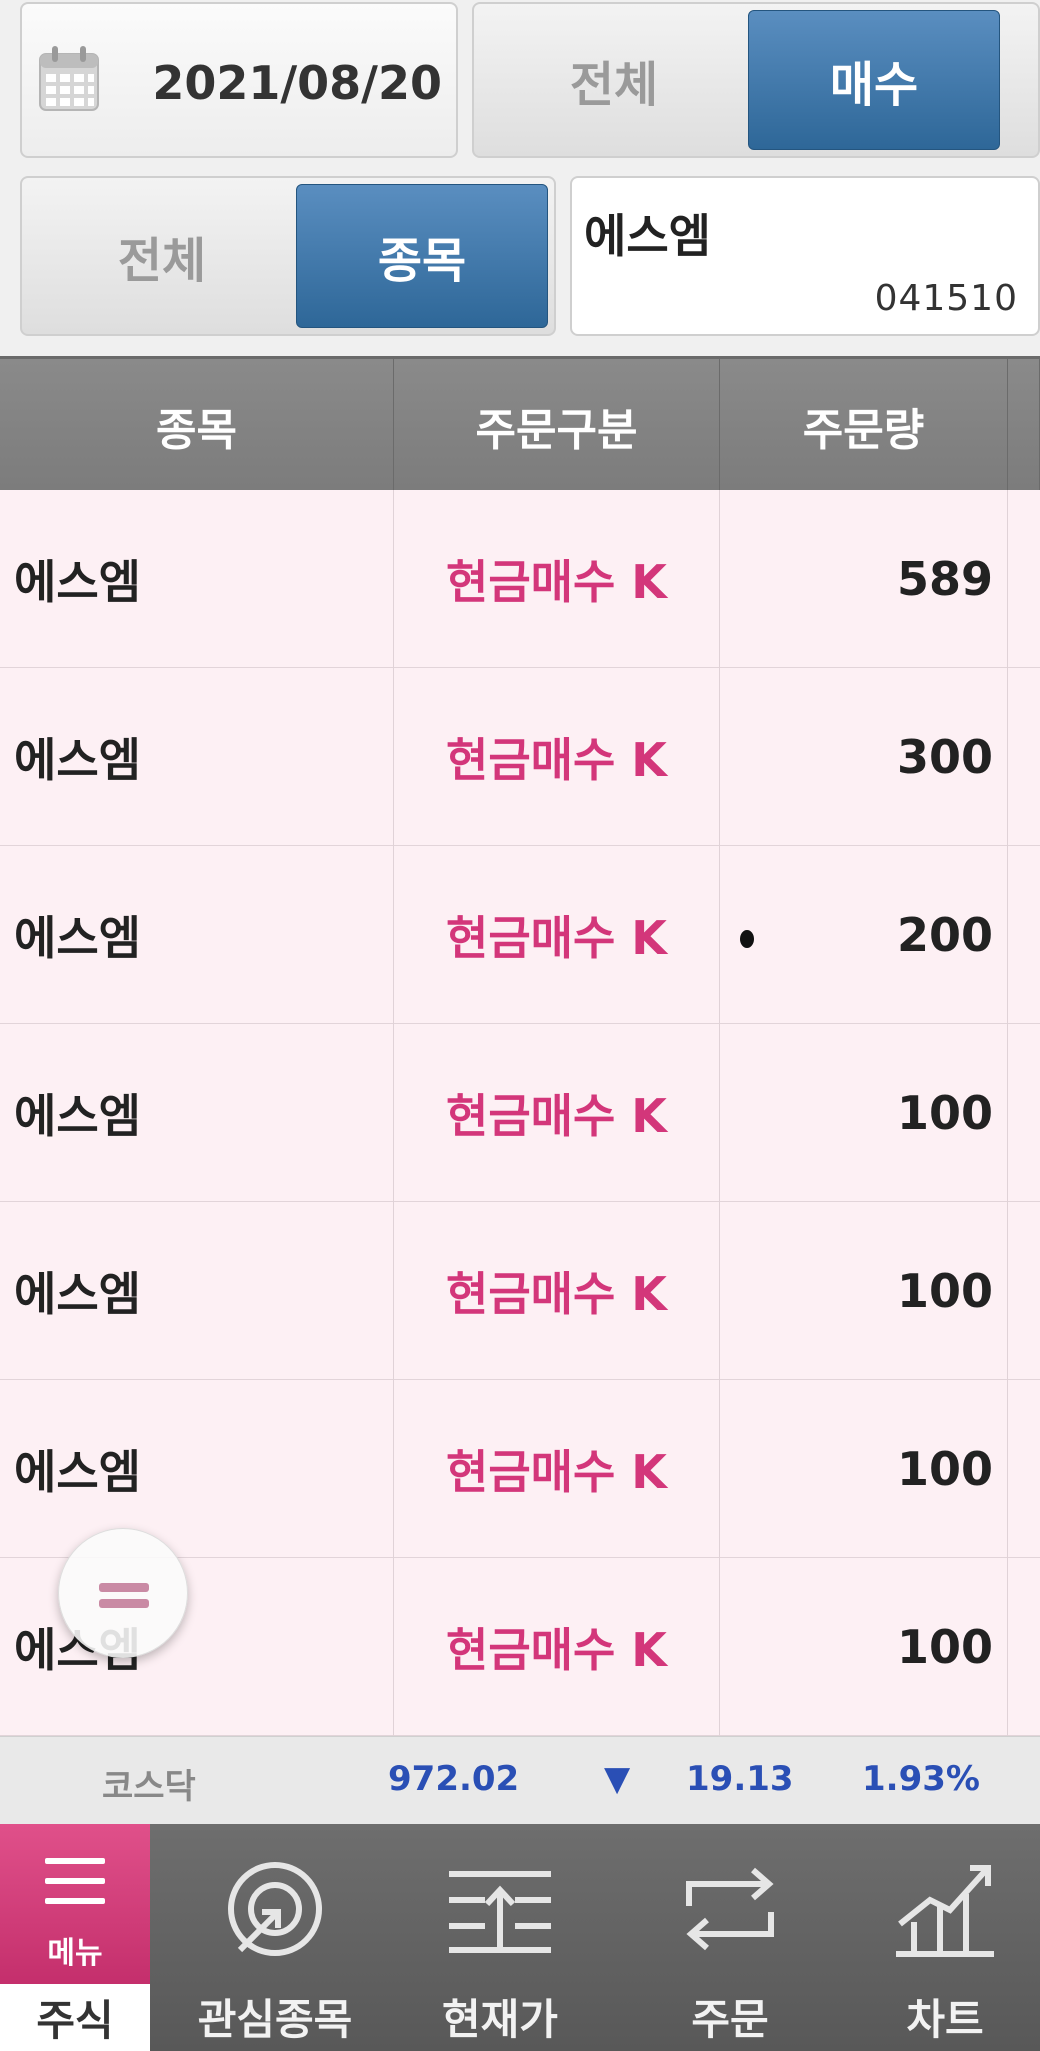 The image size is (1040, 2051). Describe the element at coordinates (149, 1787) in the screenshot. I see `index-name: 코스닥` at that location.